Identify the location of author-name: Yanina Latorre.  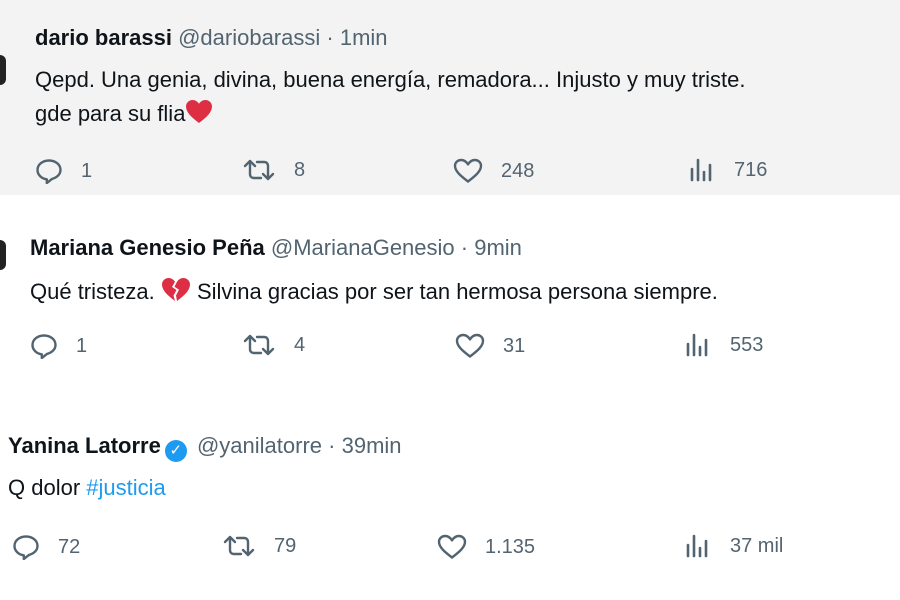
(84, 445).